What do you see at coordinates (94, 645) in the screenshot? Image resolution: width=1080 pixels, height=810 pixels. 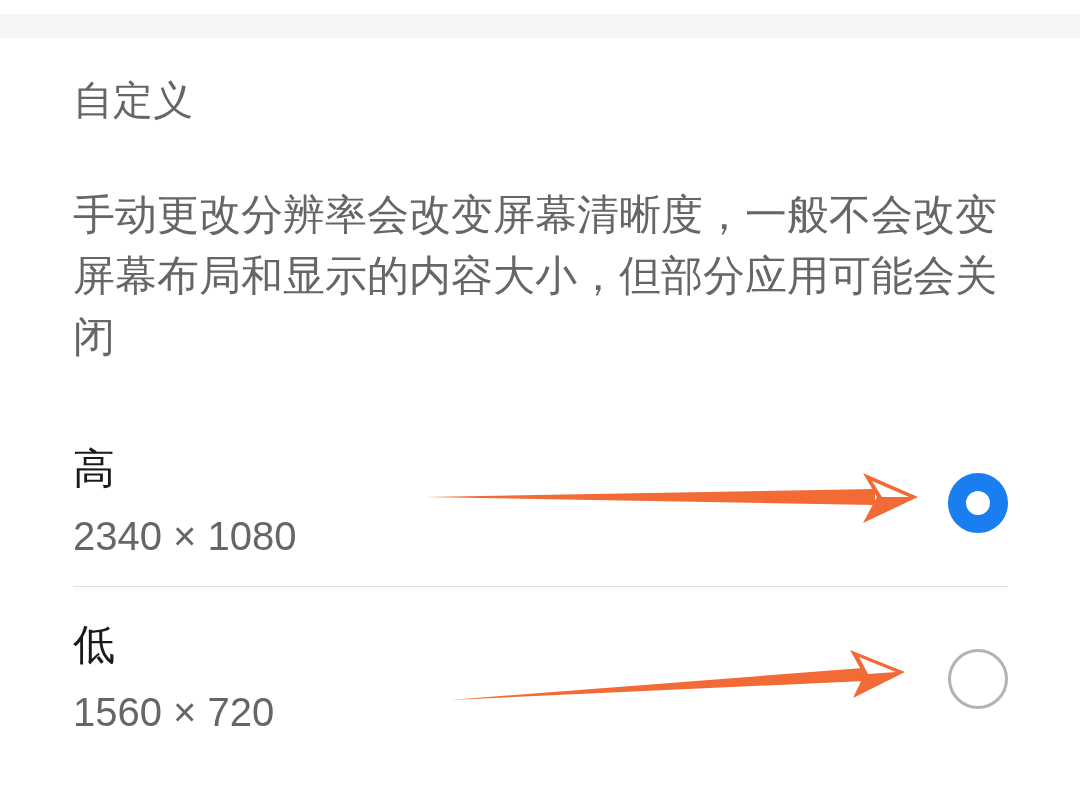 I see `option-label: 低` at bounding box center [94, 645].